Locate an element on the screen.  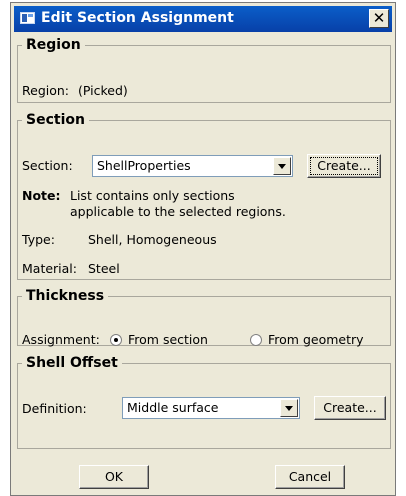
region-legend: Region is located at coordinates (53, 45).